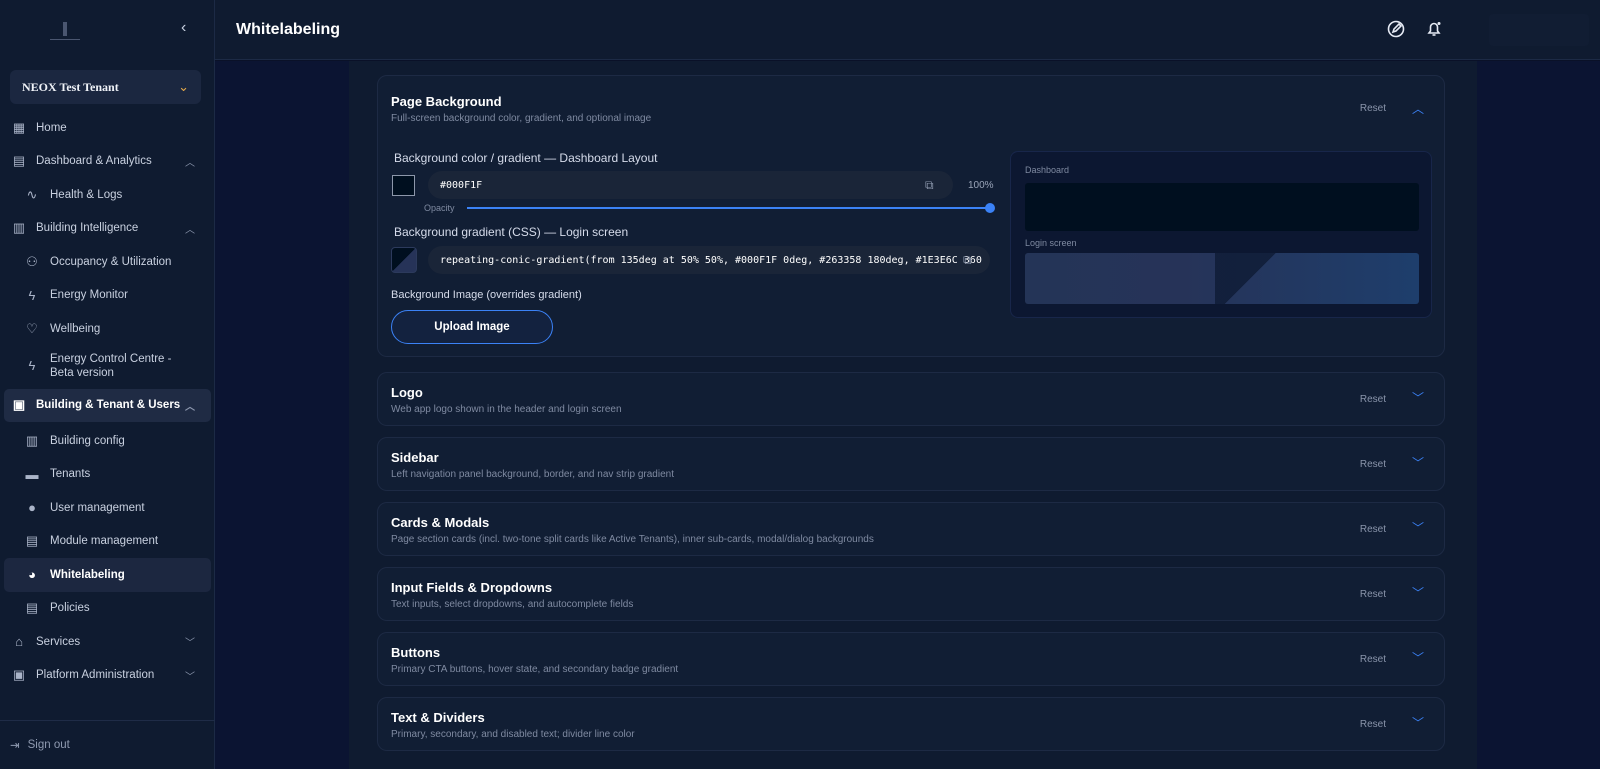 The image size is (1600, 769). I want to click on sidebar-item-platform-administration: ▣ Platform Administration ﹀, so click(107, 676).